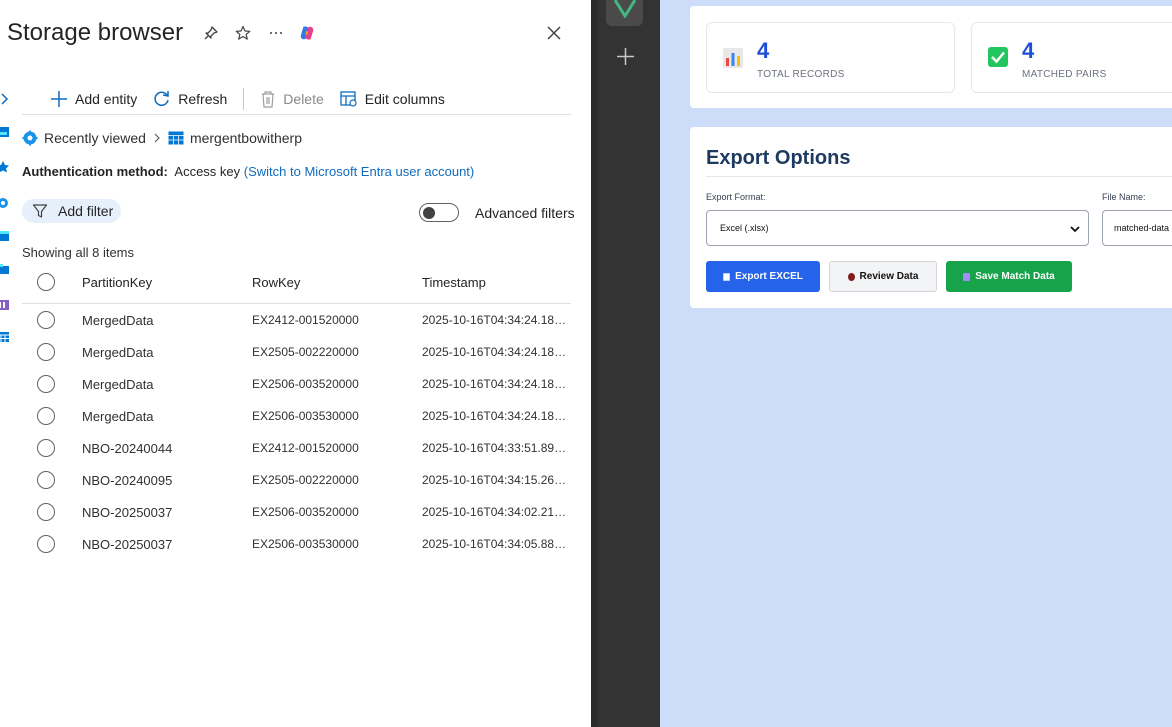 The height and width of the screenshot is (727, 1172). What do you see at coordinates (1142, 228) in the screenshot?
I see `file-name-value: matched-data` at bounding box center [1142, 228].